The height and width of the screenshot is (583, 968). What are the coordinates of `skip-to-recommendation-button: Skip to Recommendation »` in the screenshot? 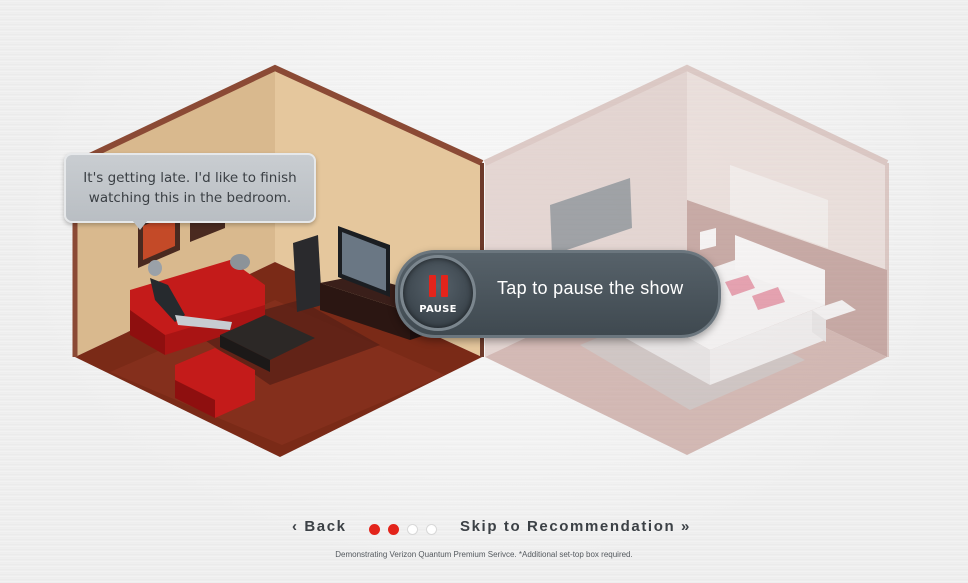 It's located at (575, 529).